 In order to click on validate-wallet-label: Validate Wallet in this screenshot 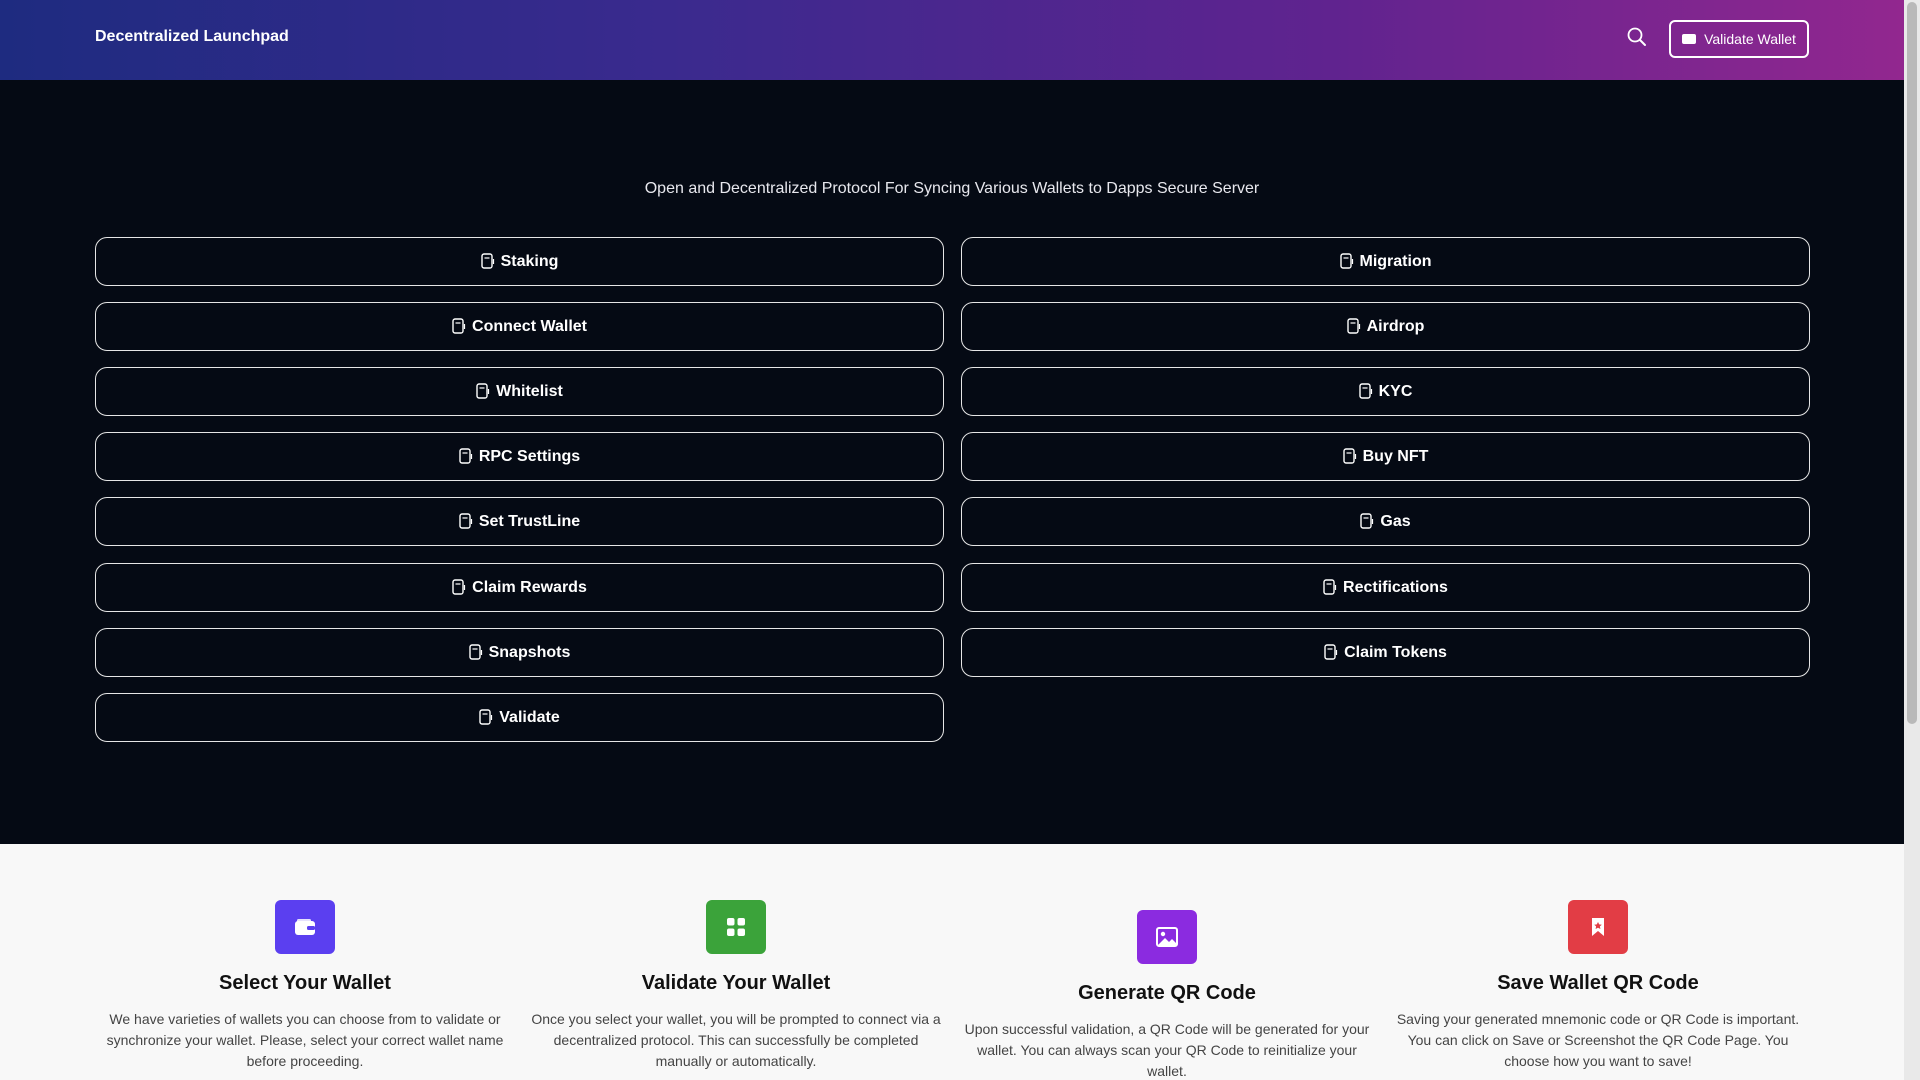, I will do `click(1750, 39)`.